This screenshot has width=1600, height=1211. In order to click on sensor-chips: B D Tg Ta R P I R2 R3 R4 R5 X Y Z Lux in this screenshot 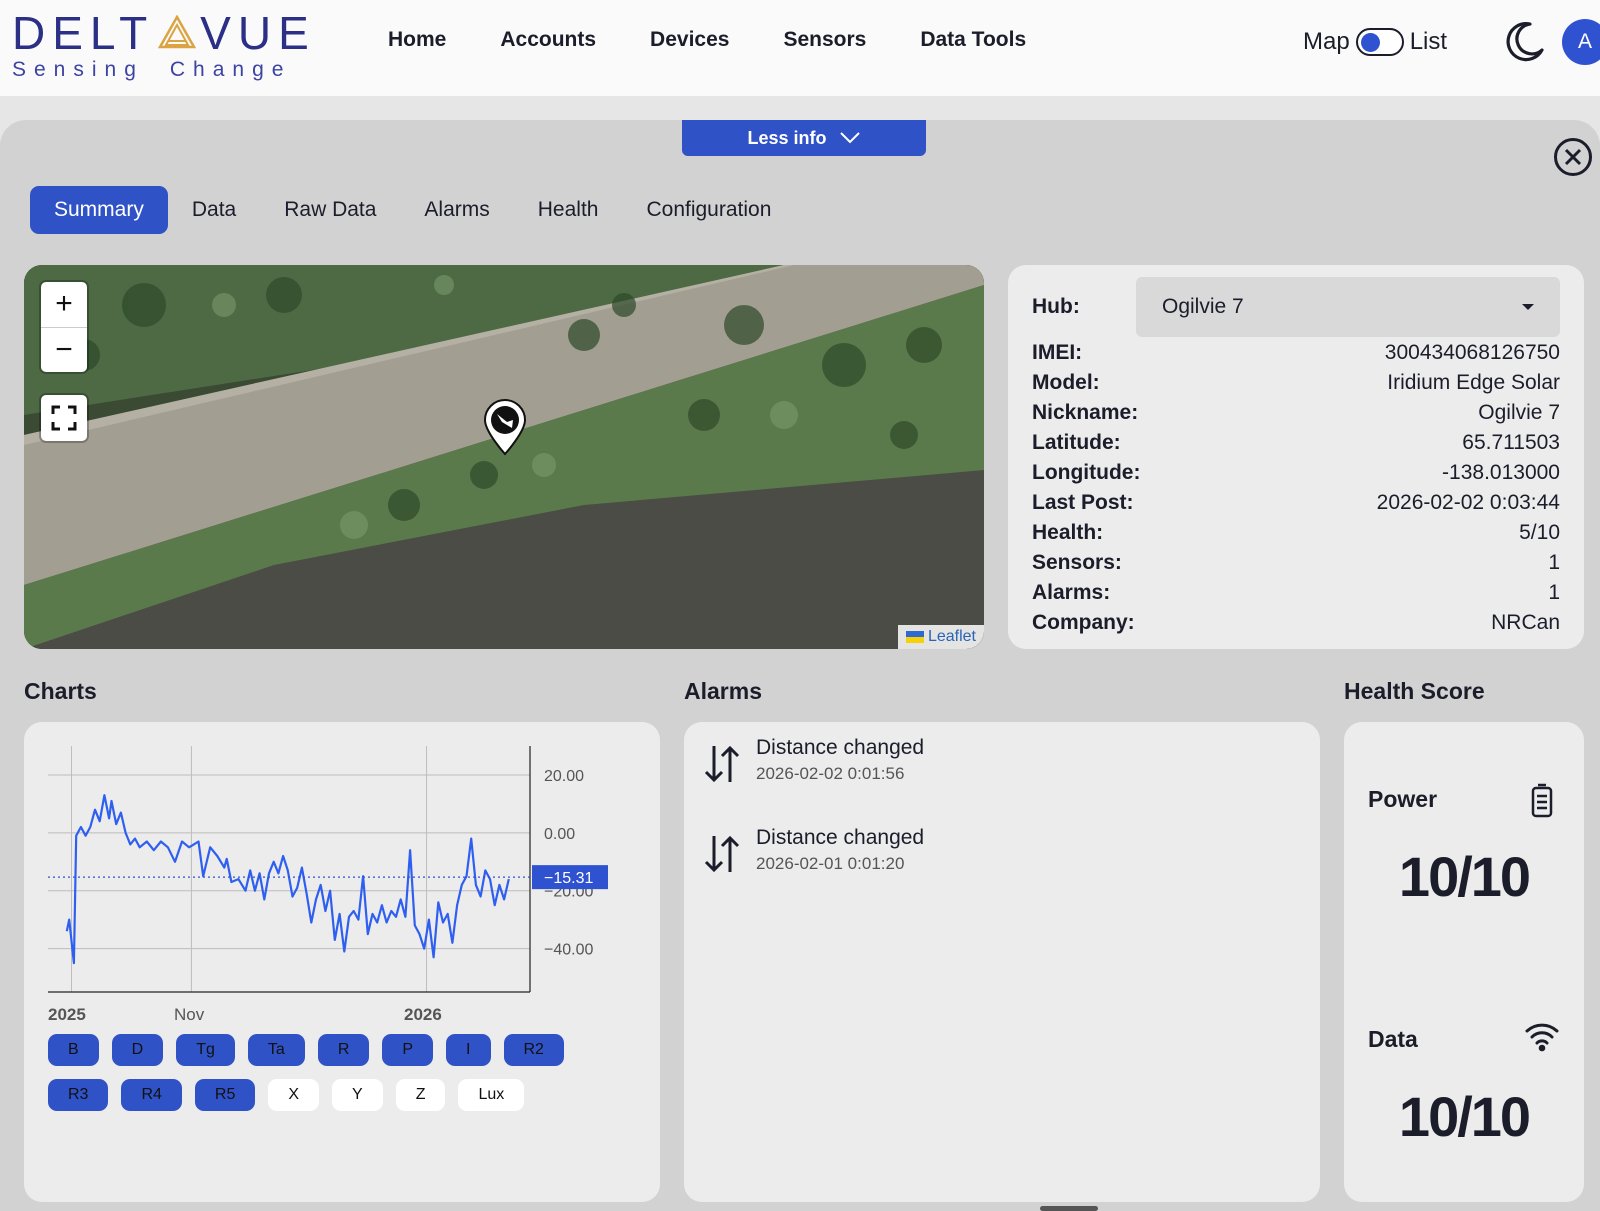, I will do `click(348, 1079)`.